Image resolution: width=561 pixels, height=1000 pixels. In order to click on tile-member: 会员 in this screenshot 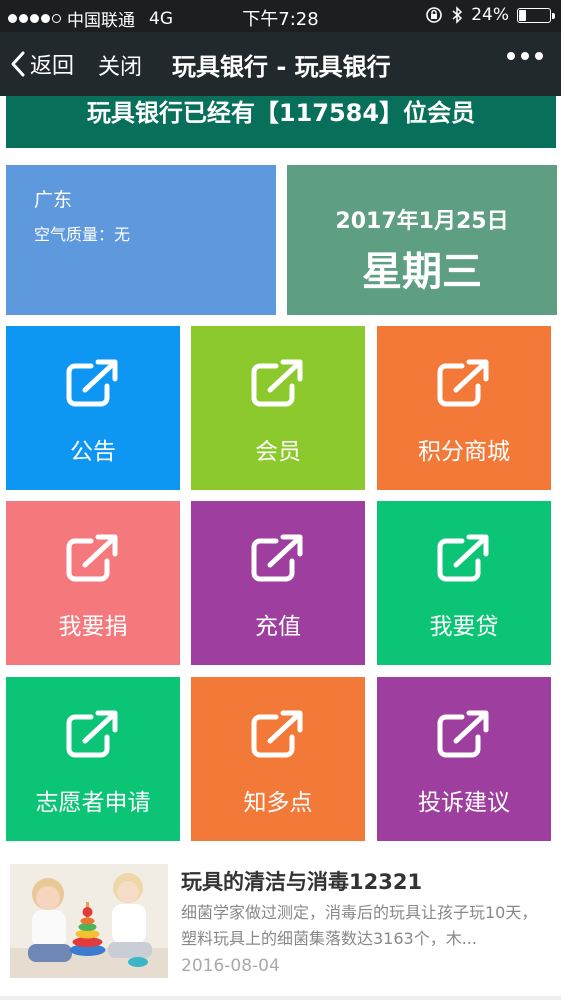, I will do `click(278, 408)`.